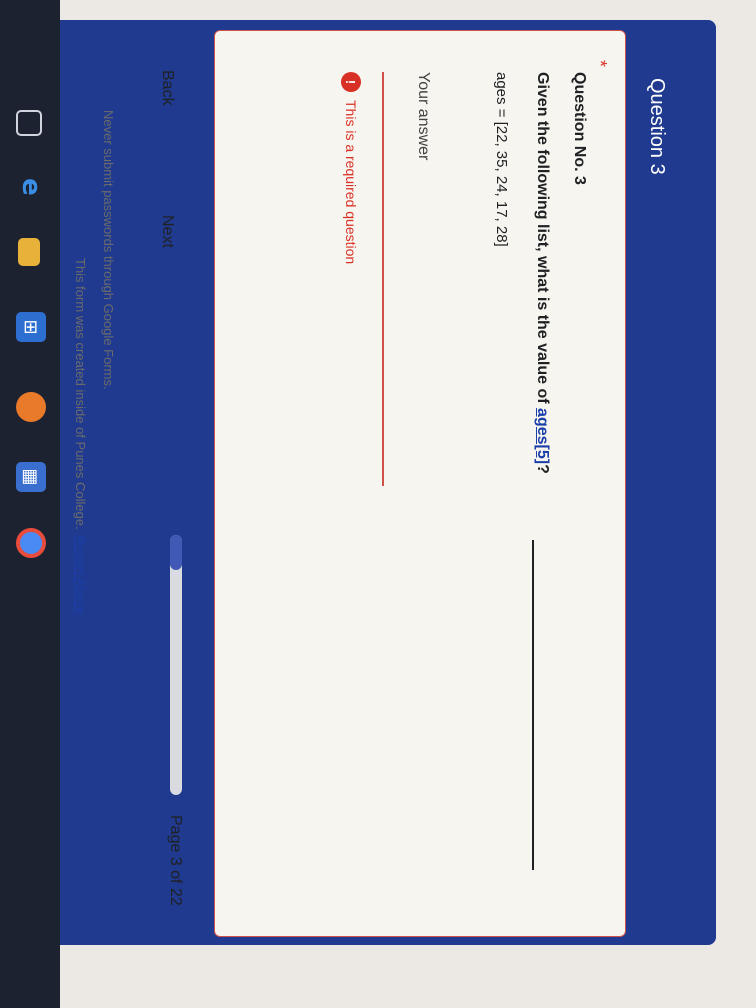  What do you see at coordinates (167, 88) in the screenshot?
I see `back-button: Back` at bounding box center [167, 88].